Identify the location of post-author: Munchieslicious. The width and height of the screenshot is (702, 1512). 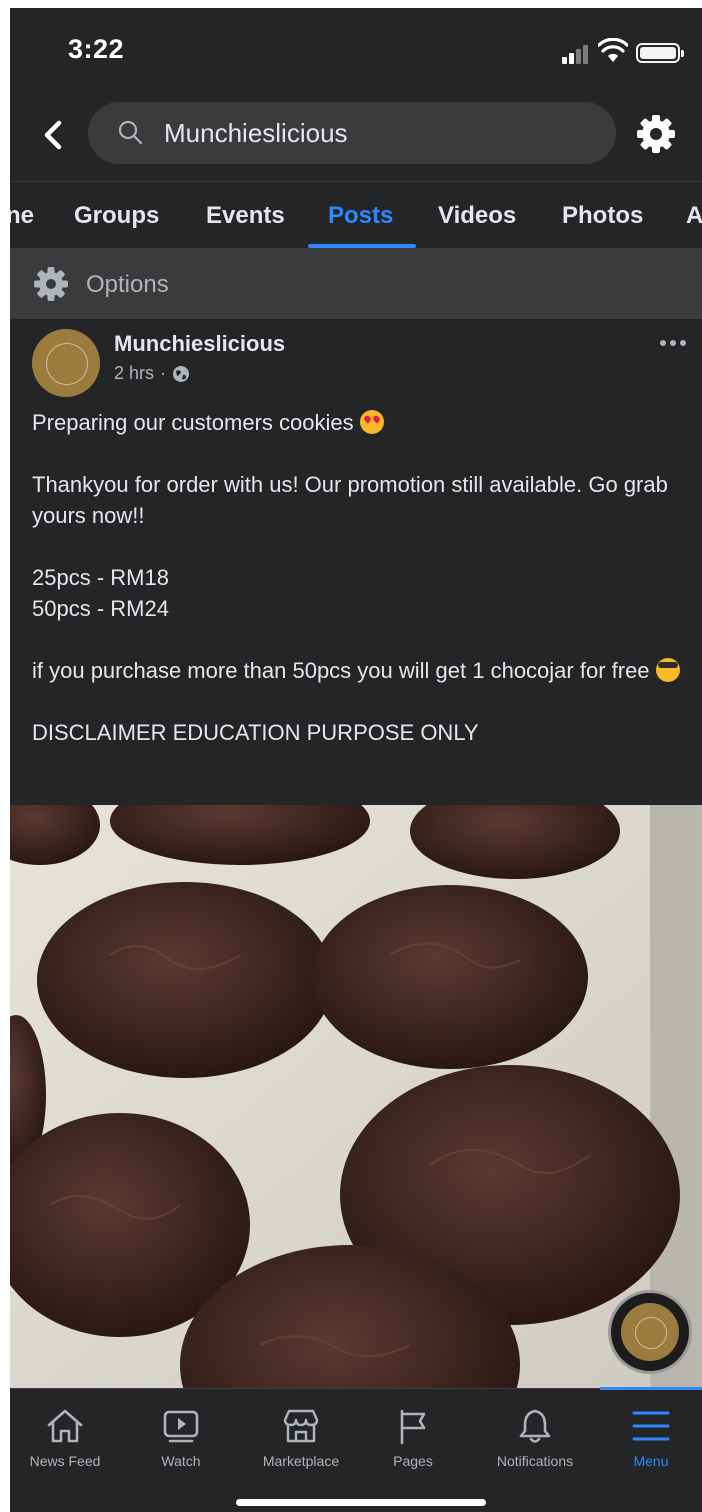
(199, 344).